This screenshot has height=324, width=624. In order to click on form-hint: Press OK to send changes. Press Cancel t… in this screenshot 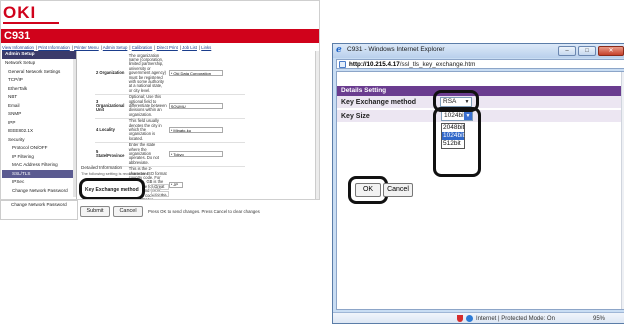, I will do `click(204, 211)`.